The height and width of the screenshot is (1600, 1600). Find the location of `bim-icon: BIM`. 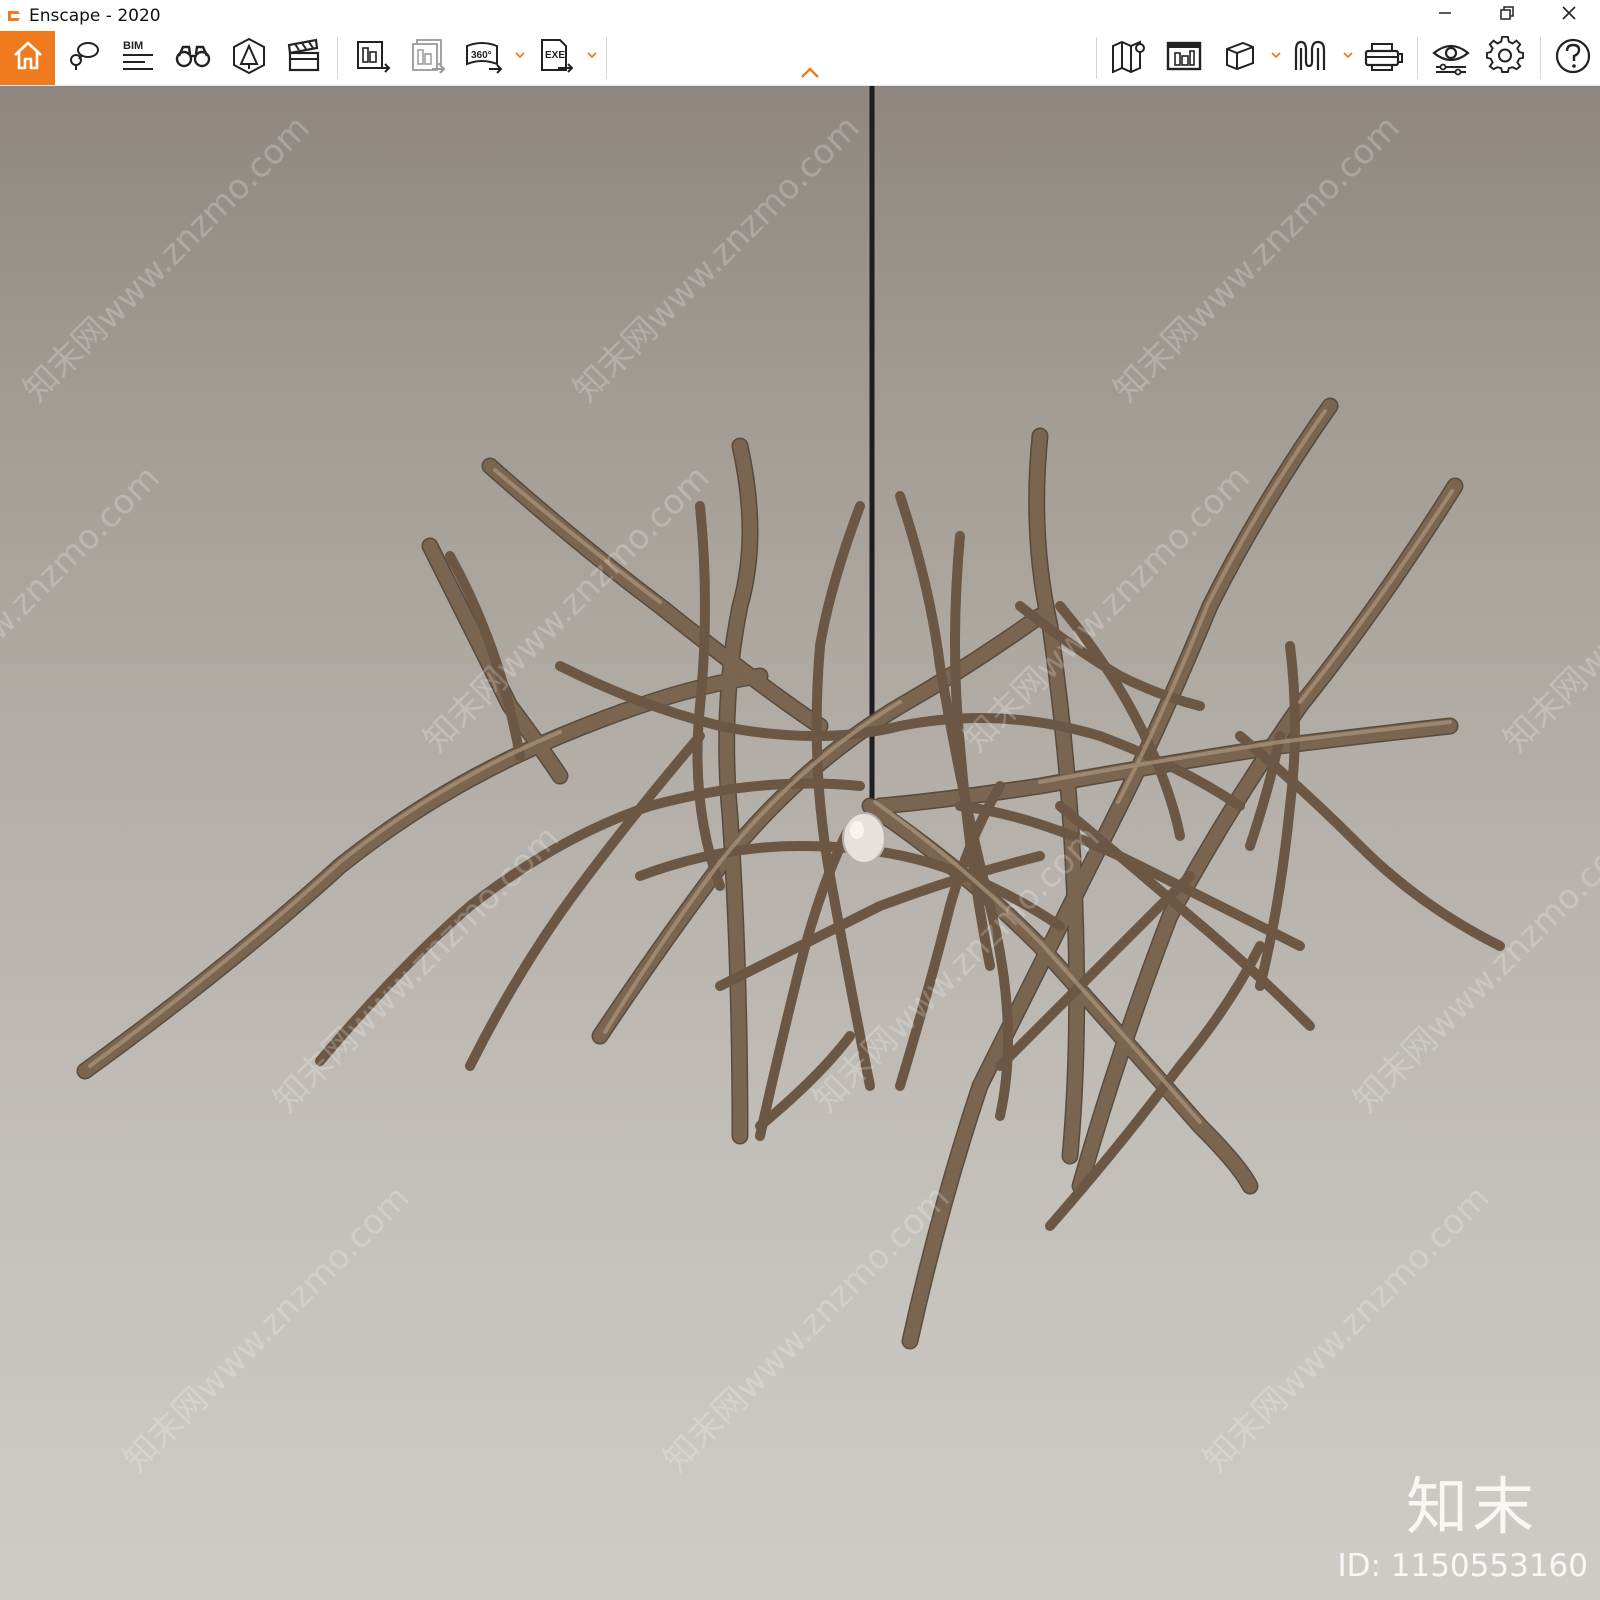

bim-icon: BIM is located at coordinates (137, 58).